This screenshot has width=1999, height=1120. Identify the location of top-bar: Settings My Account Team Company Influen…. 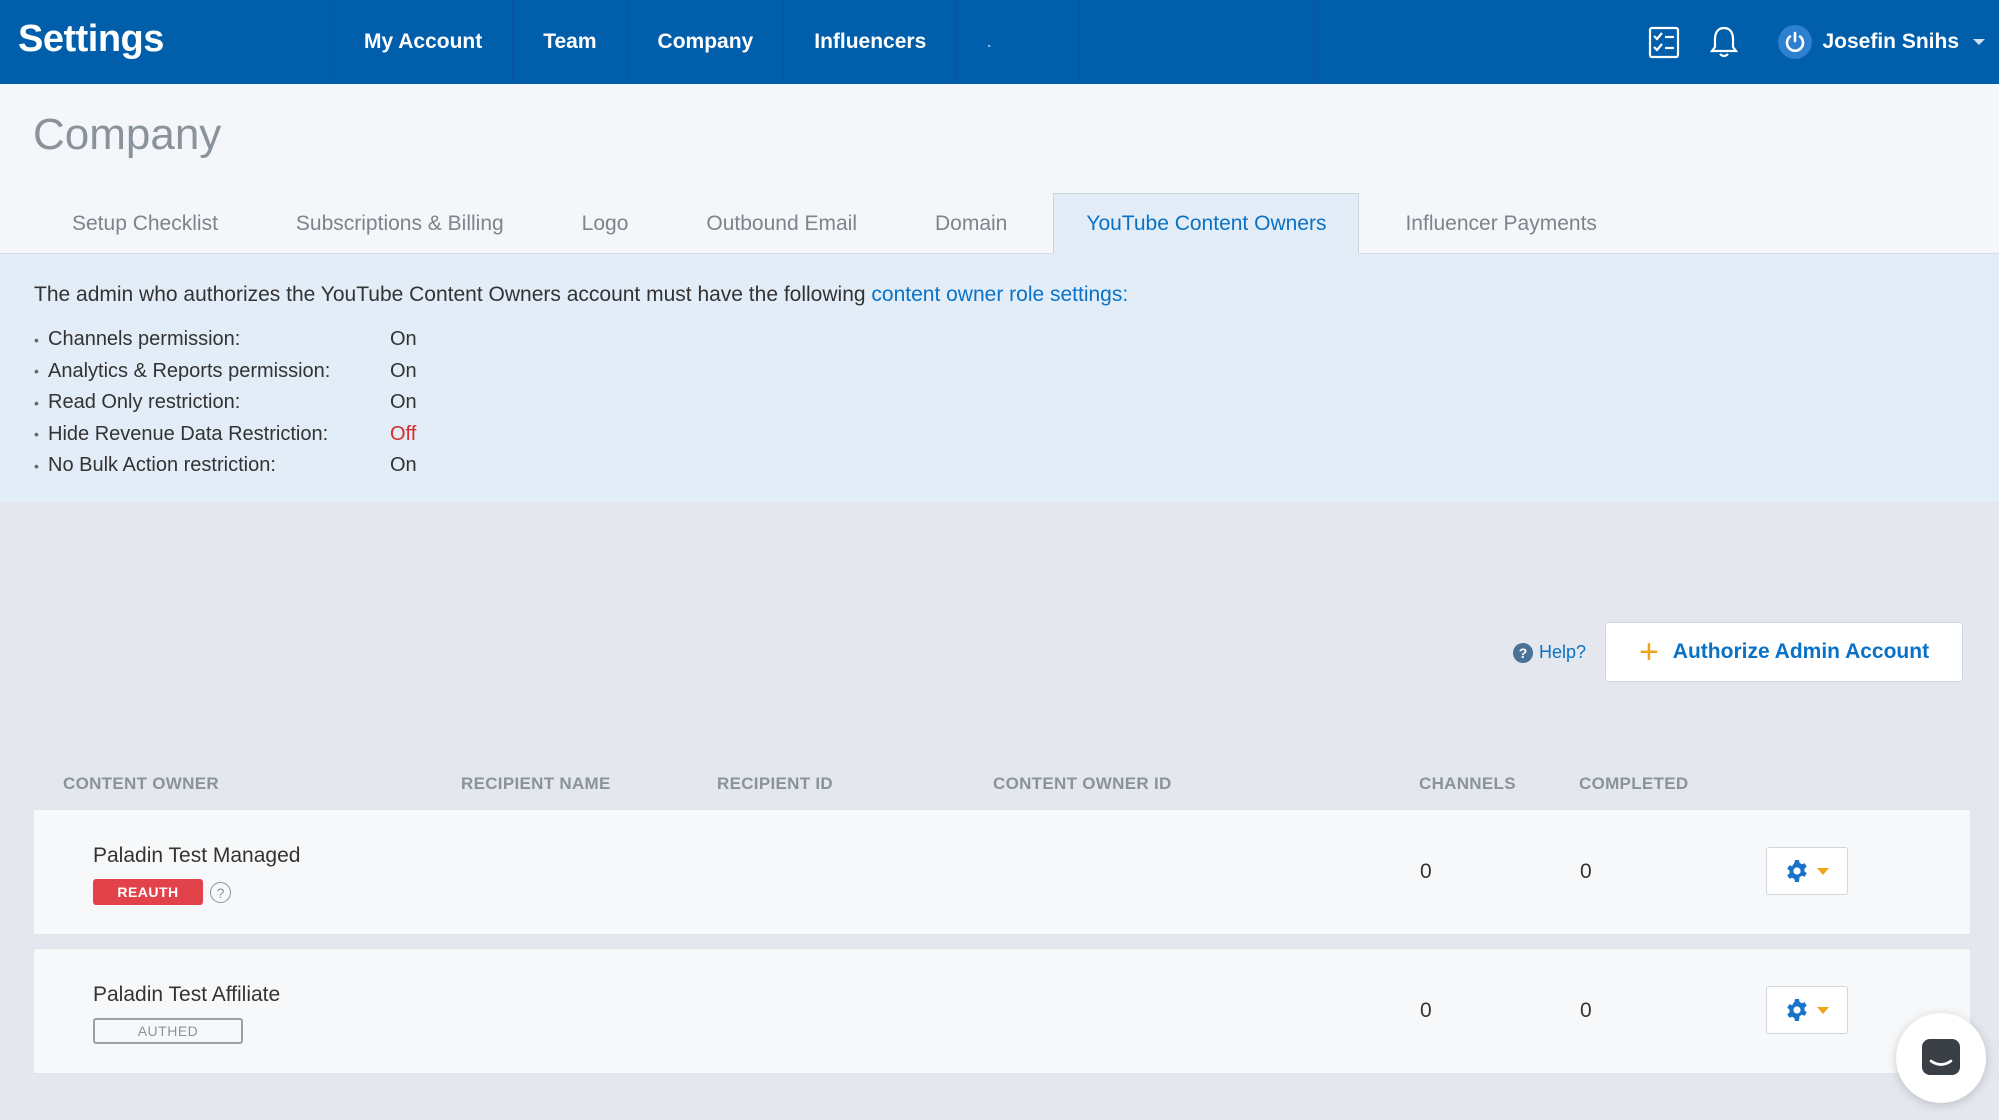
(999, 42).